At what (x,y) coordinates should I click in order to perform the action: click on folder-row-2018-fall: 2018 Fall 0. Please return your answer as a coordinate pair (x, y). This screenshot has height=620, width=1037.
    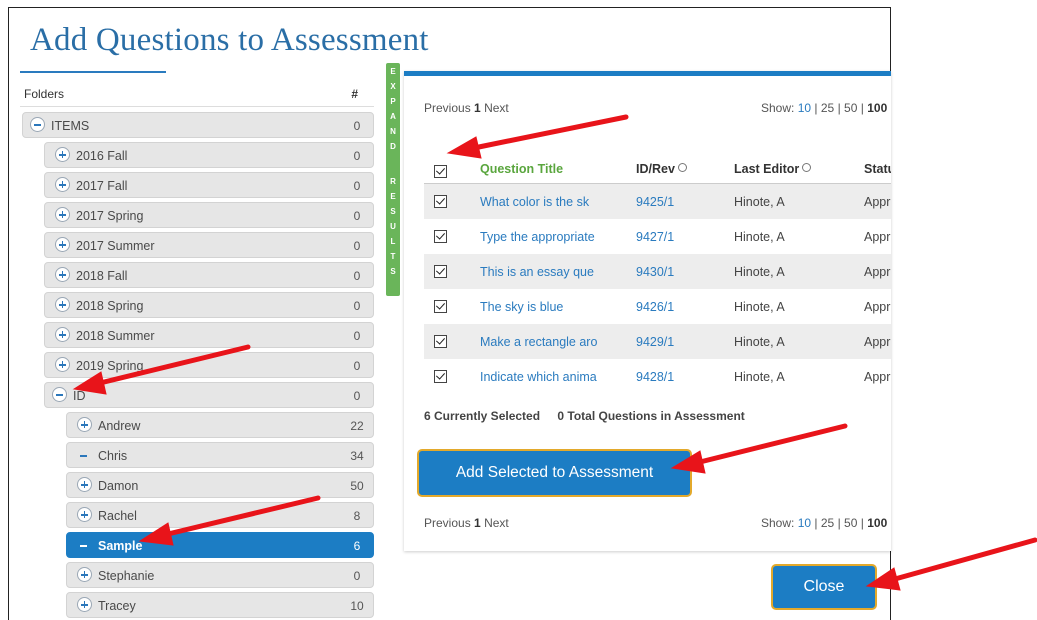
    Looking at the image, I should click on (209, 275).